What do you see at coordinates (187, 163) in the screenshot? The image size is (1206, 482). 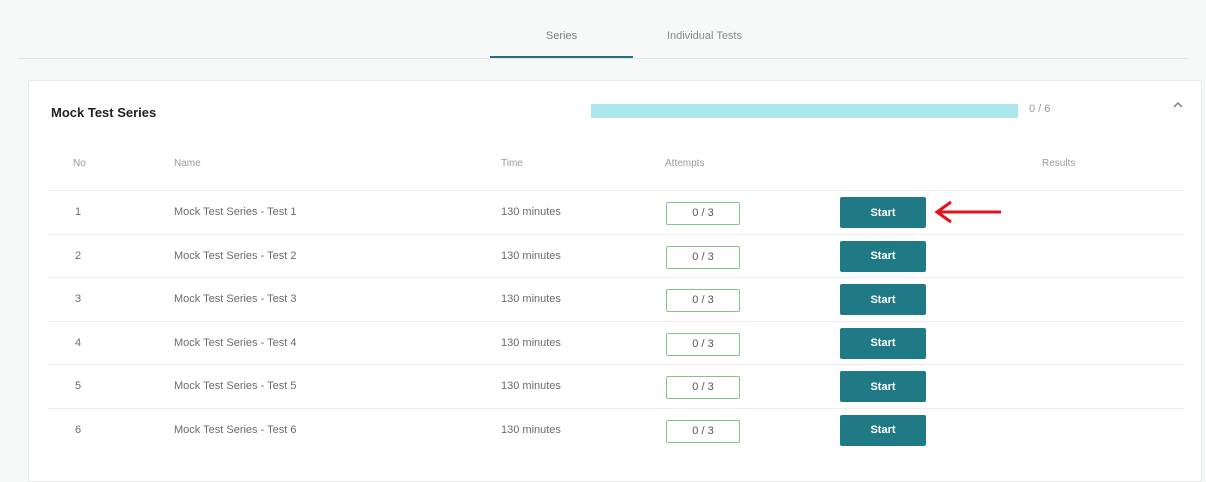 I see `column-header-name: Name` at bounding box center [187, 163].